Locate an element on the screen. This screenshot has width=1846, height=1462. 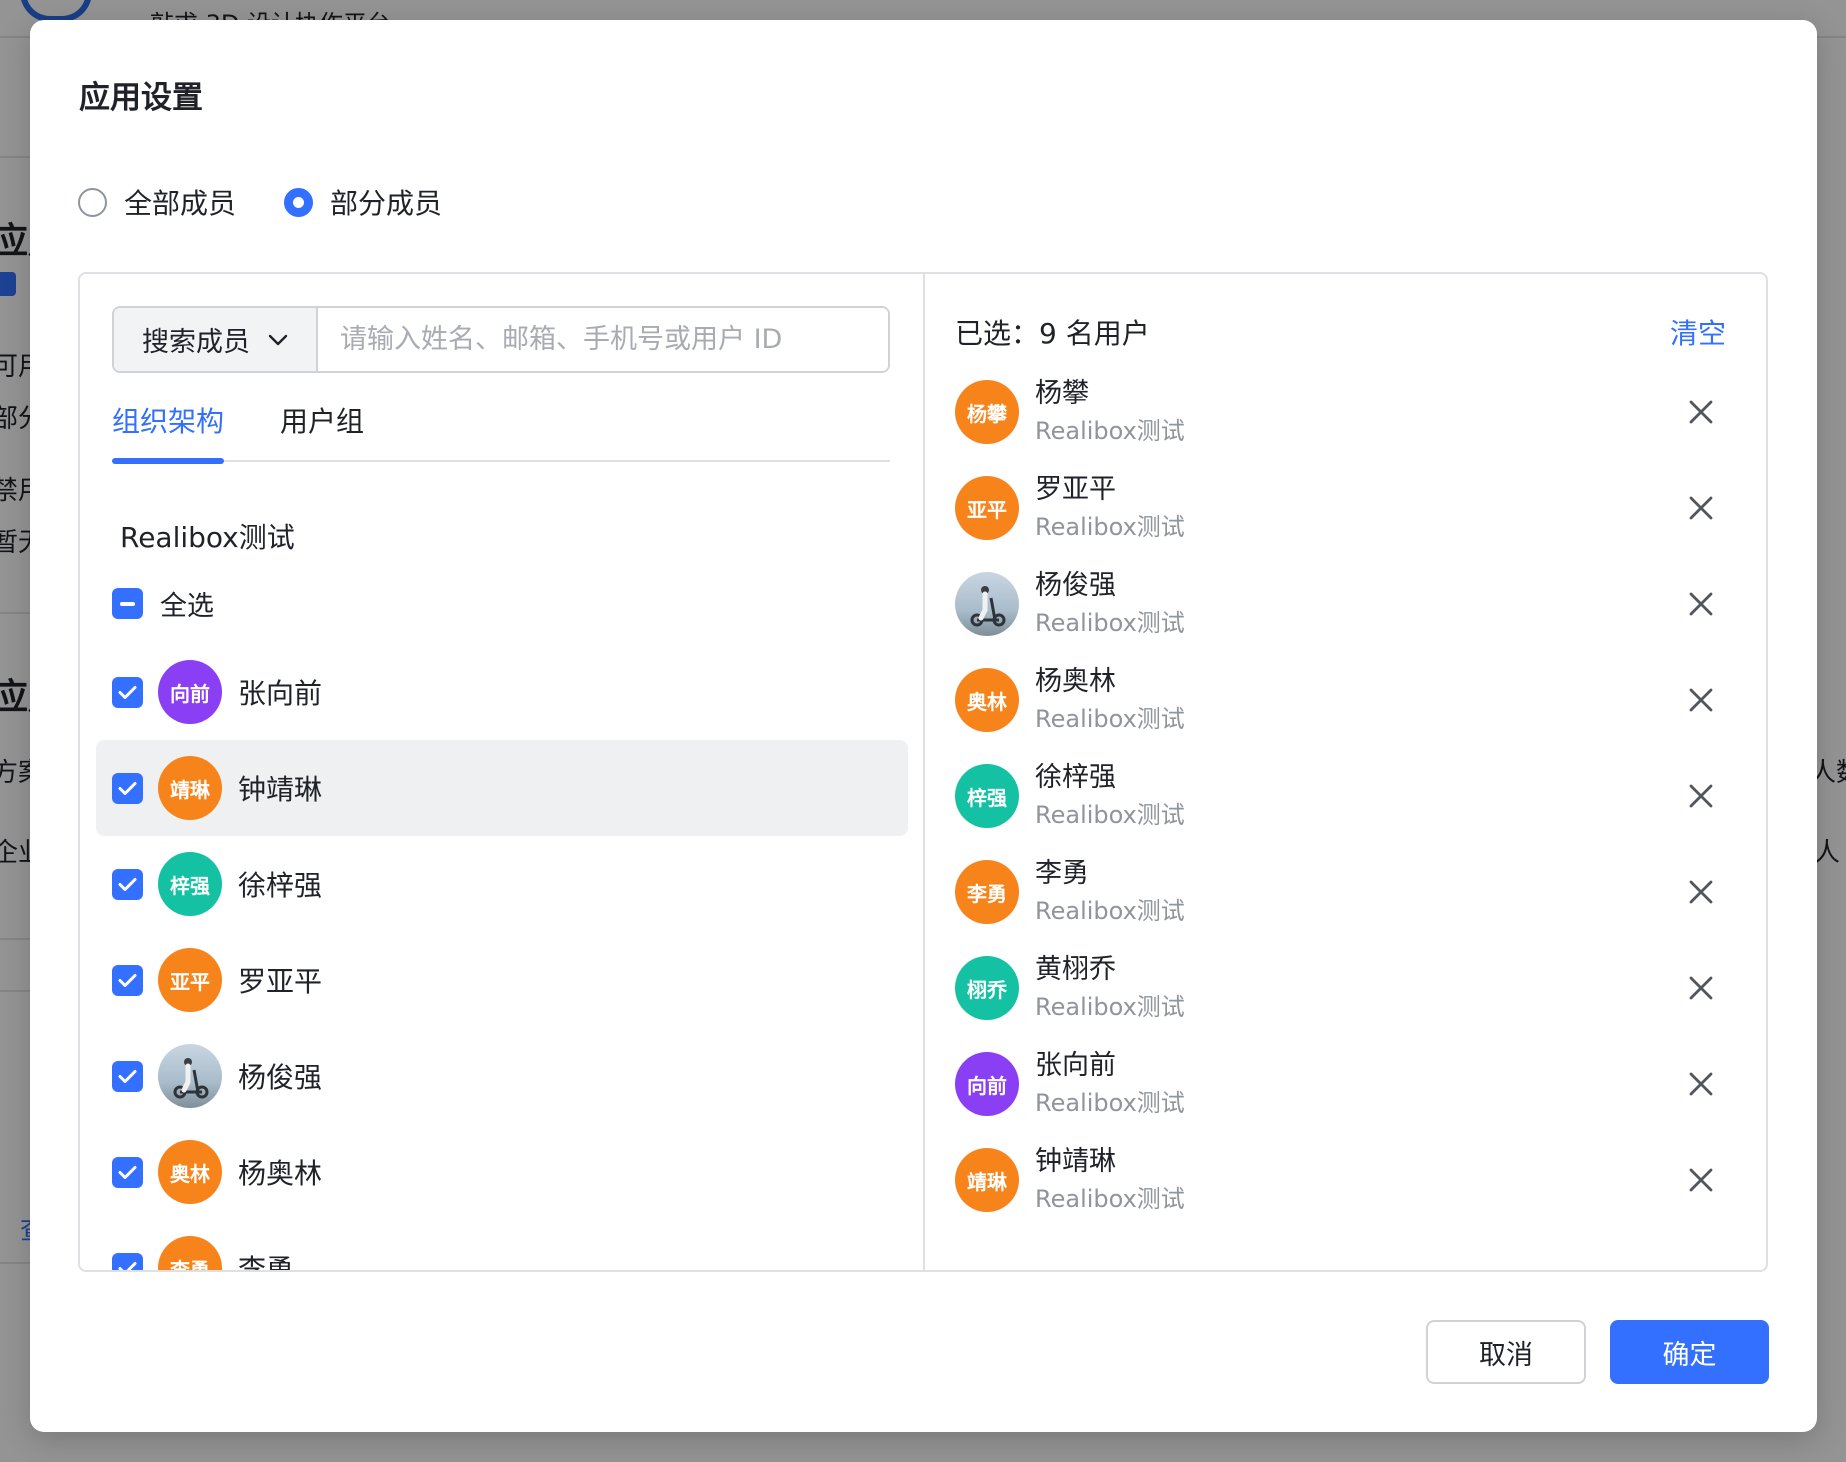
avatar: 向前 is located at coordinates (190, 692).